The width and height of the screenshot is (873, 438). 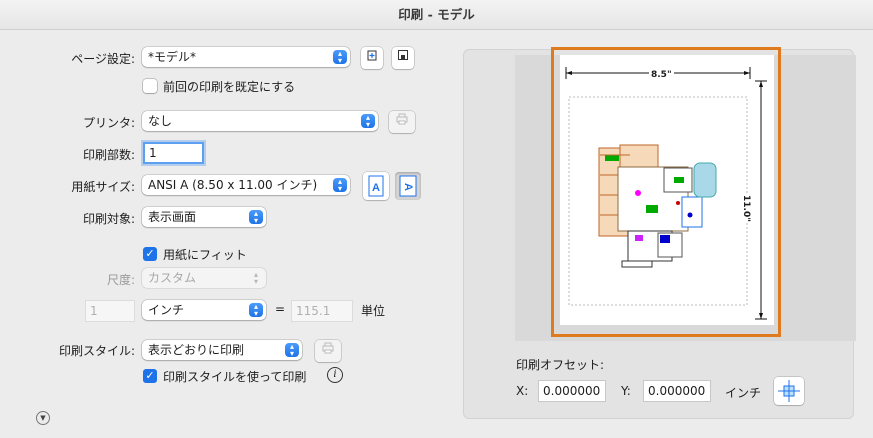 What do you see at coordinates (172, 217) in the screenshot?
I see `plot-area-value: 表示画面` at bounding box center [172, 217].